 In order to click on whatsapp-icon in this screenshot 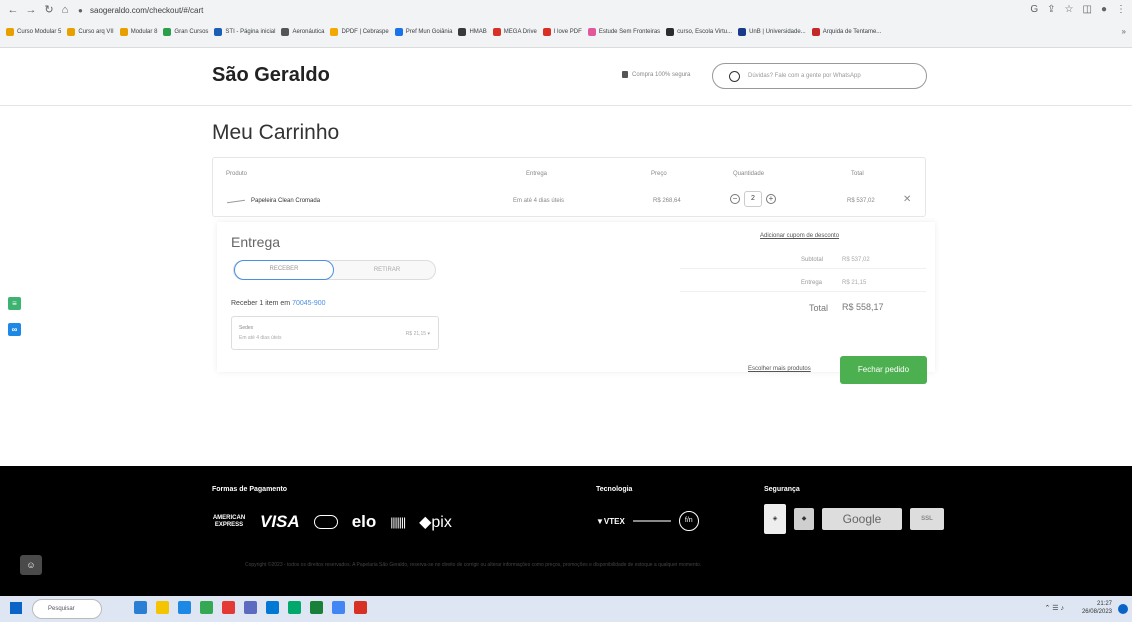, I will do `click(734, 76)`.